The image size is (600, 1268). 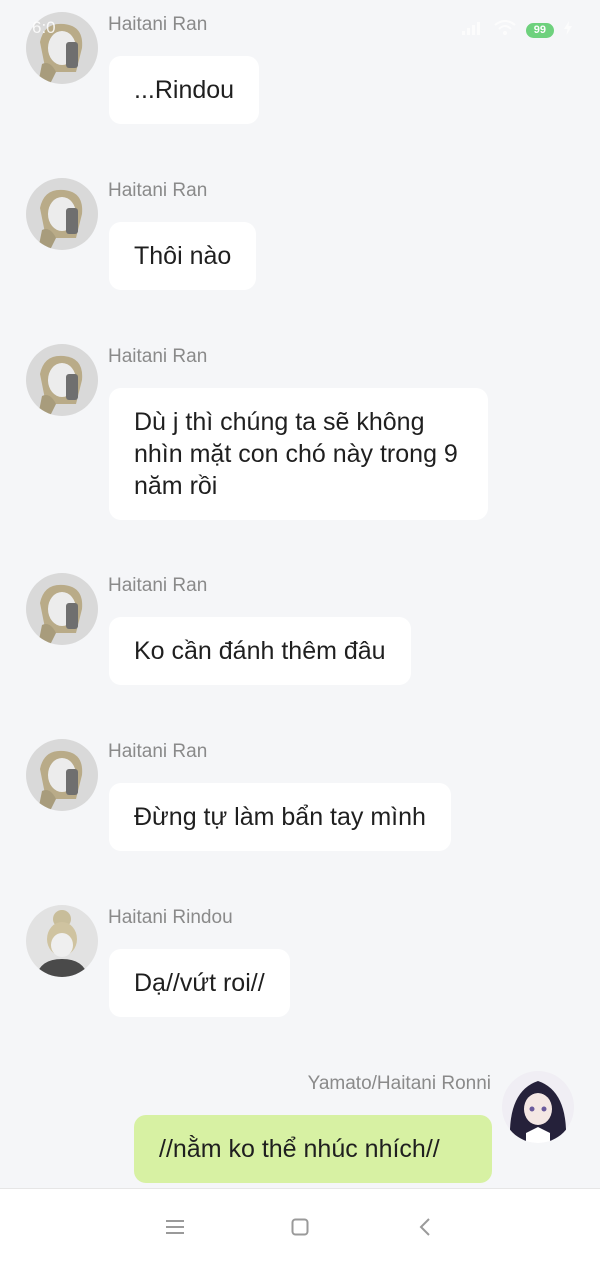 I want to click on status-time: 6:0, so click(x=44, y=27).